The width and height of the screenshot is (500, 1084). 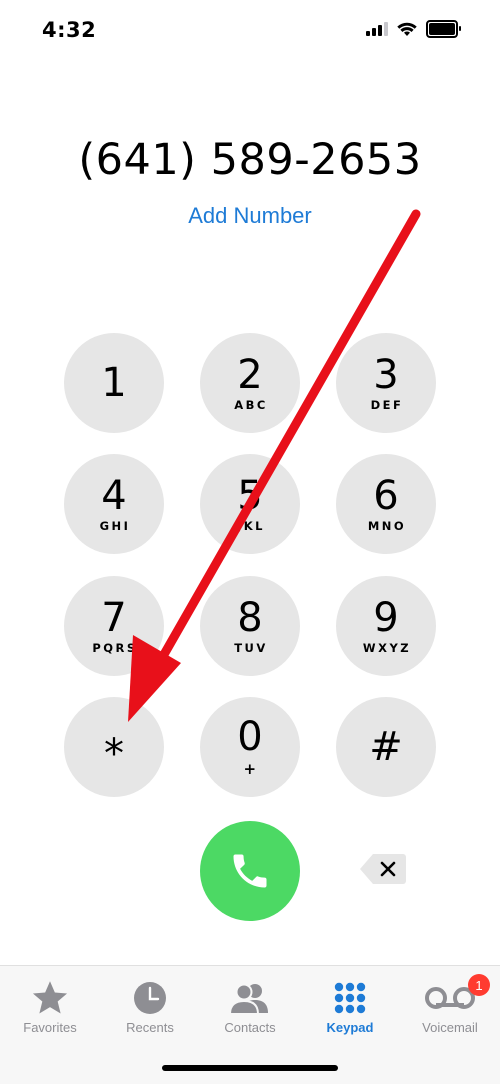 I want to click on key-digit: 1, so click(x=114, y=383).